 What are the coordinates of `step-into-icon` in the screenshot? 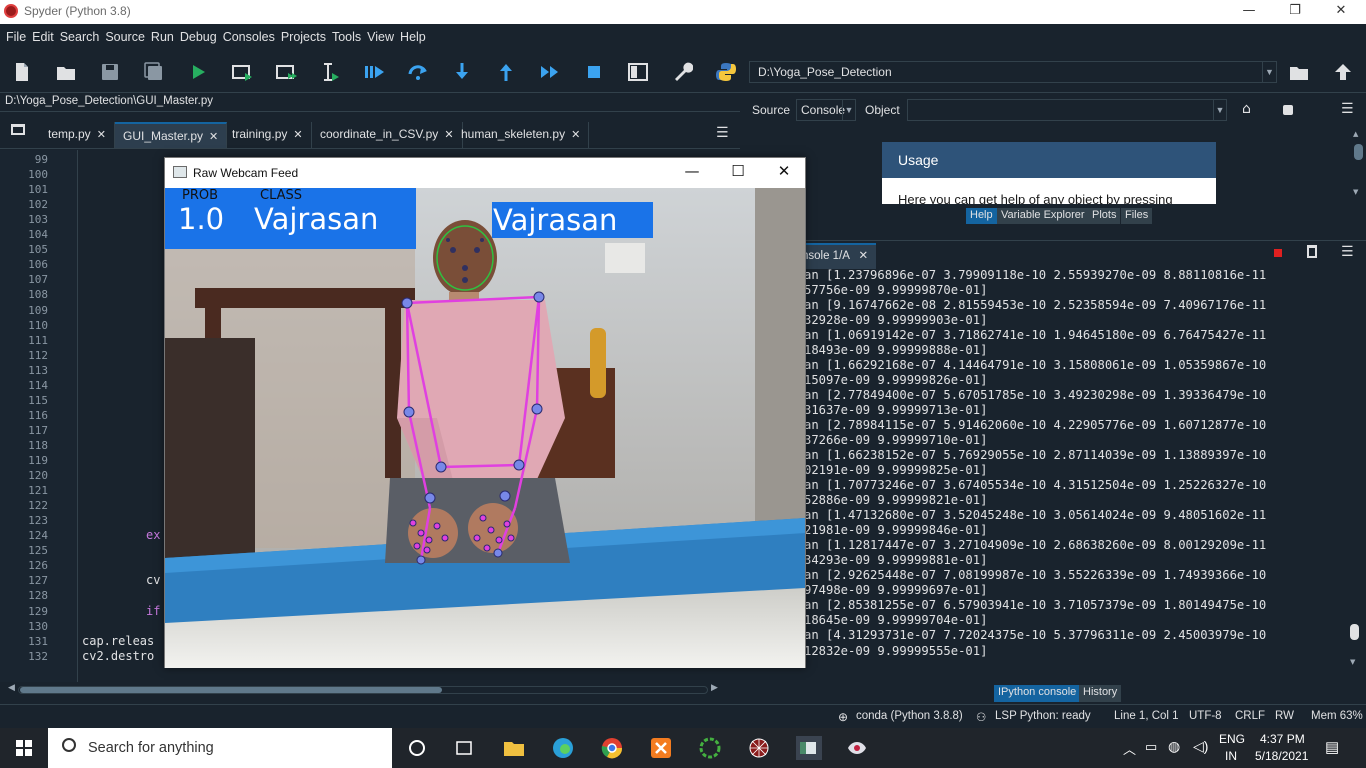 It's located at (462, 72).